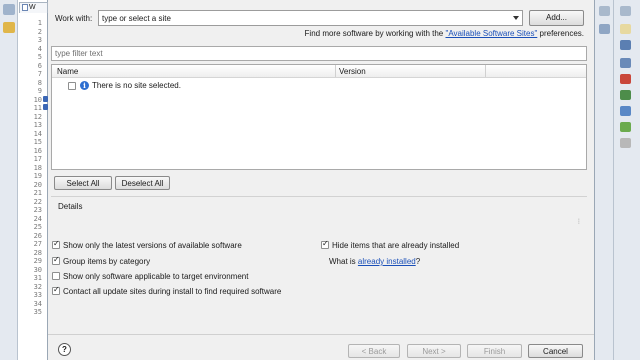 The image size is (640, 360). What do you see at coordinates (39, 74) in the screenshot?
I see `line-number: 7` at bounding box center [39, 74].